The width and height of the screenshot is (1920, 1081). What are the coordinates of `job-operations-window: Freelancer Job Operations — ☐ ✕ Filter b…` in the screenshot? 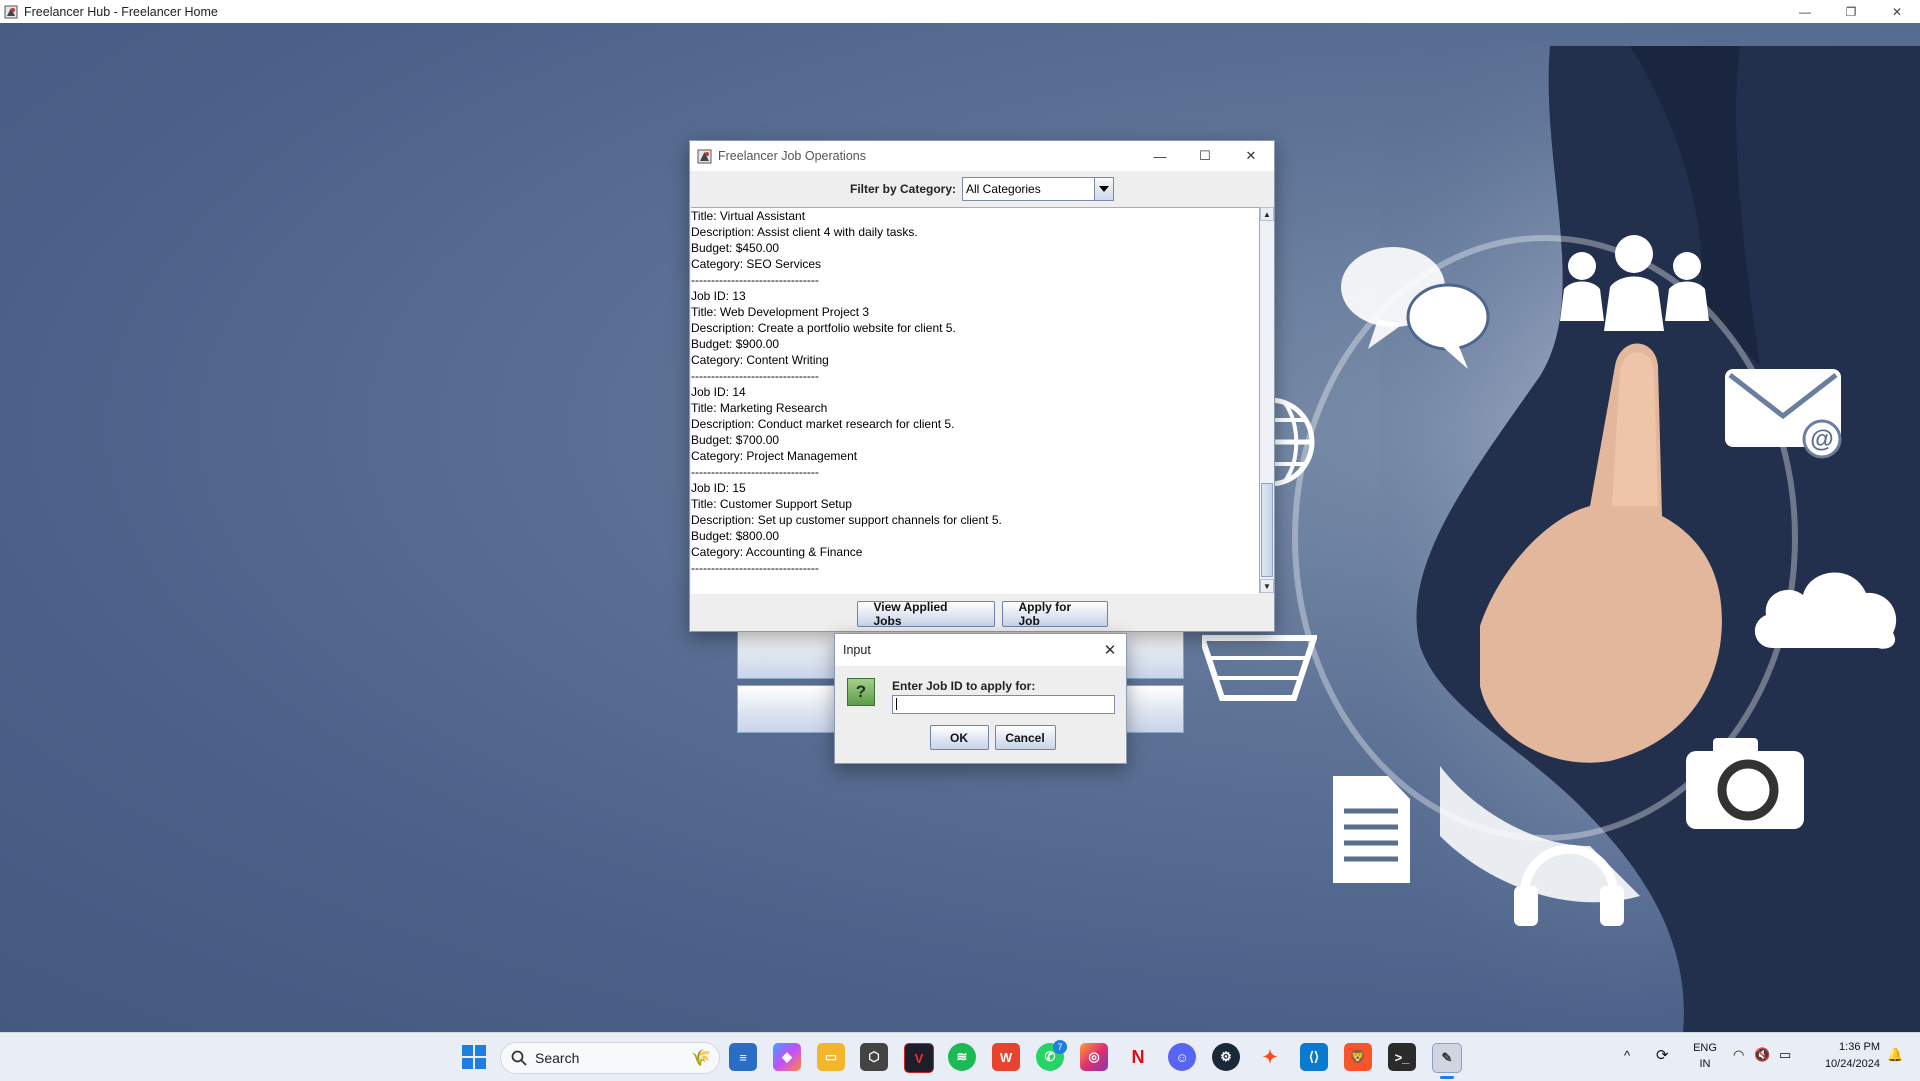 It's located at (982, 386).